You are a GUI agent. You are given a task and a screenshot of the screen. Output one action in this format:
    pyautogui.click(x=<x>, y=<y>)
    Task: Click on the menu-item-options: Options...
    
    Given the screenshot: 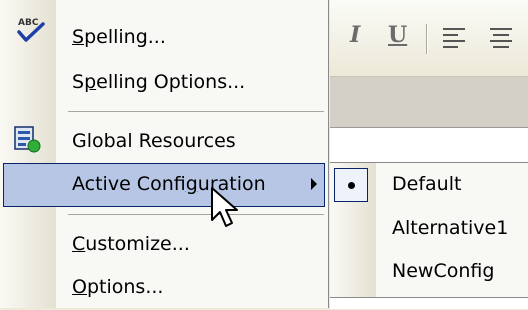 What is the action you would take?
    pyautogui.click(x=163, y=288)
    